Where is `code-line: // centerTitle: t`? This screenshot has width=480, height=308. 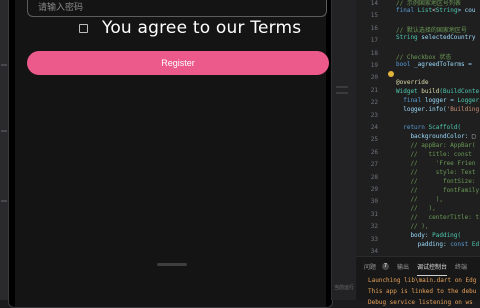 code-line: // centerTitle: t is located at coordinates (437, 217).